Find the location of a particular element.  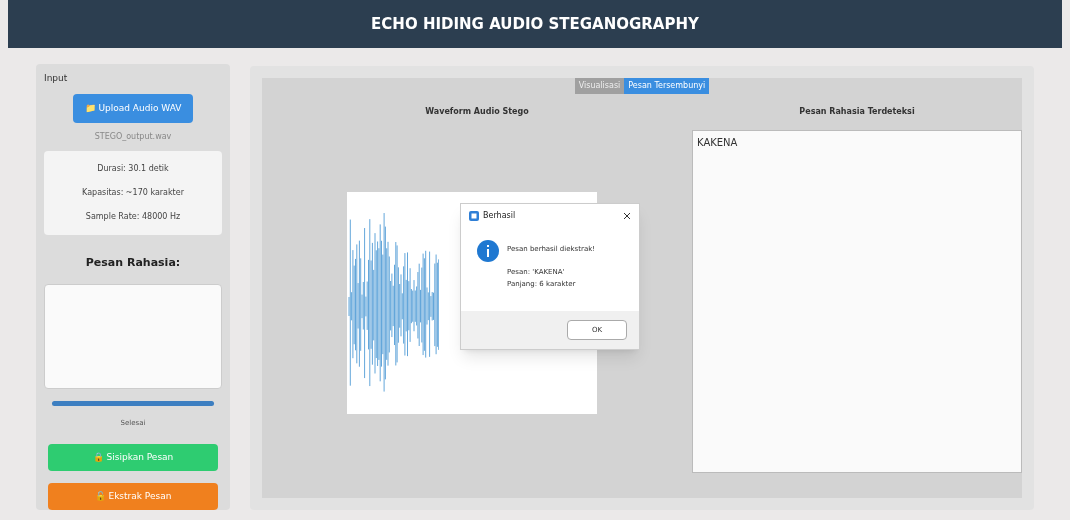

tab: Visualisasi is located at coordinates (599, 86).